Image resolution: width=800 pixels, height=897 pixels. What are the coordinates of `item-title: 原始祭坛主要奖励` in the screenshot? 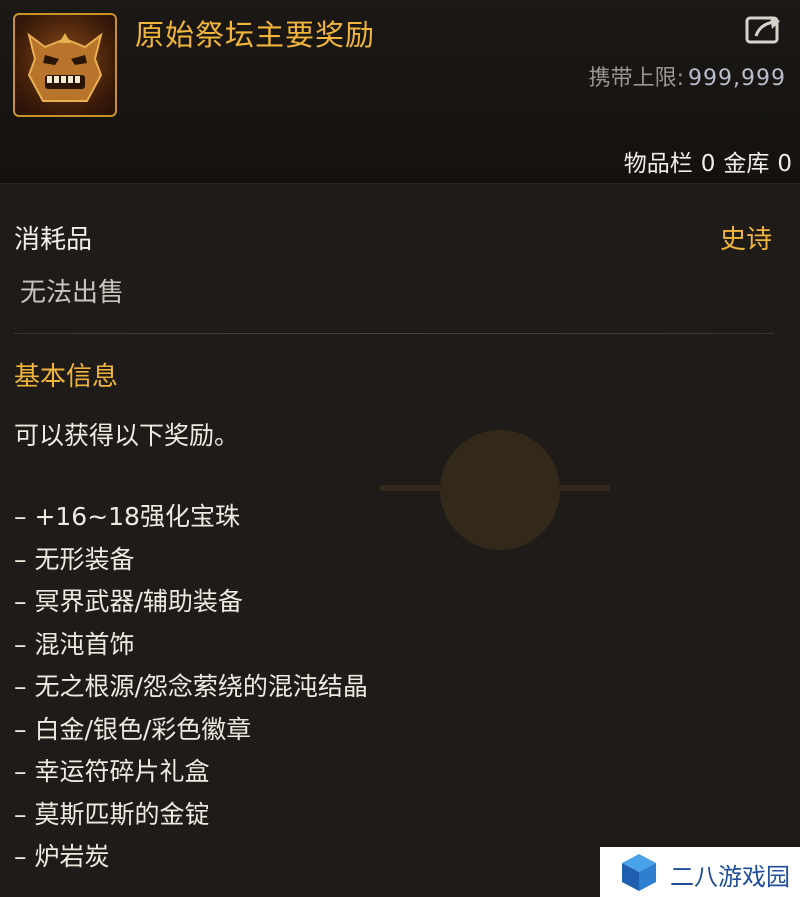 It's located at (255, 35).